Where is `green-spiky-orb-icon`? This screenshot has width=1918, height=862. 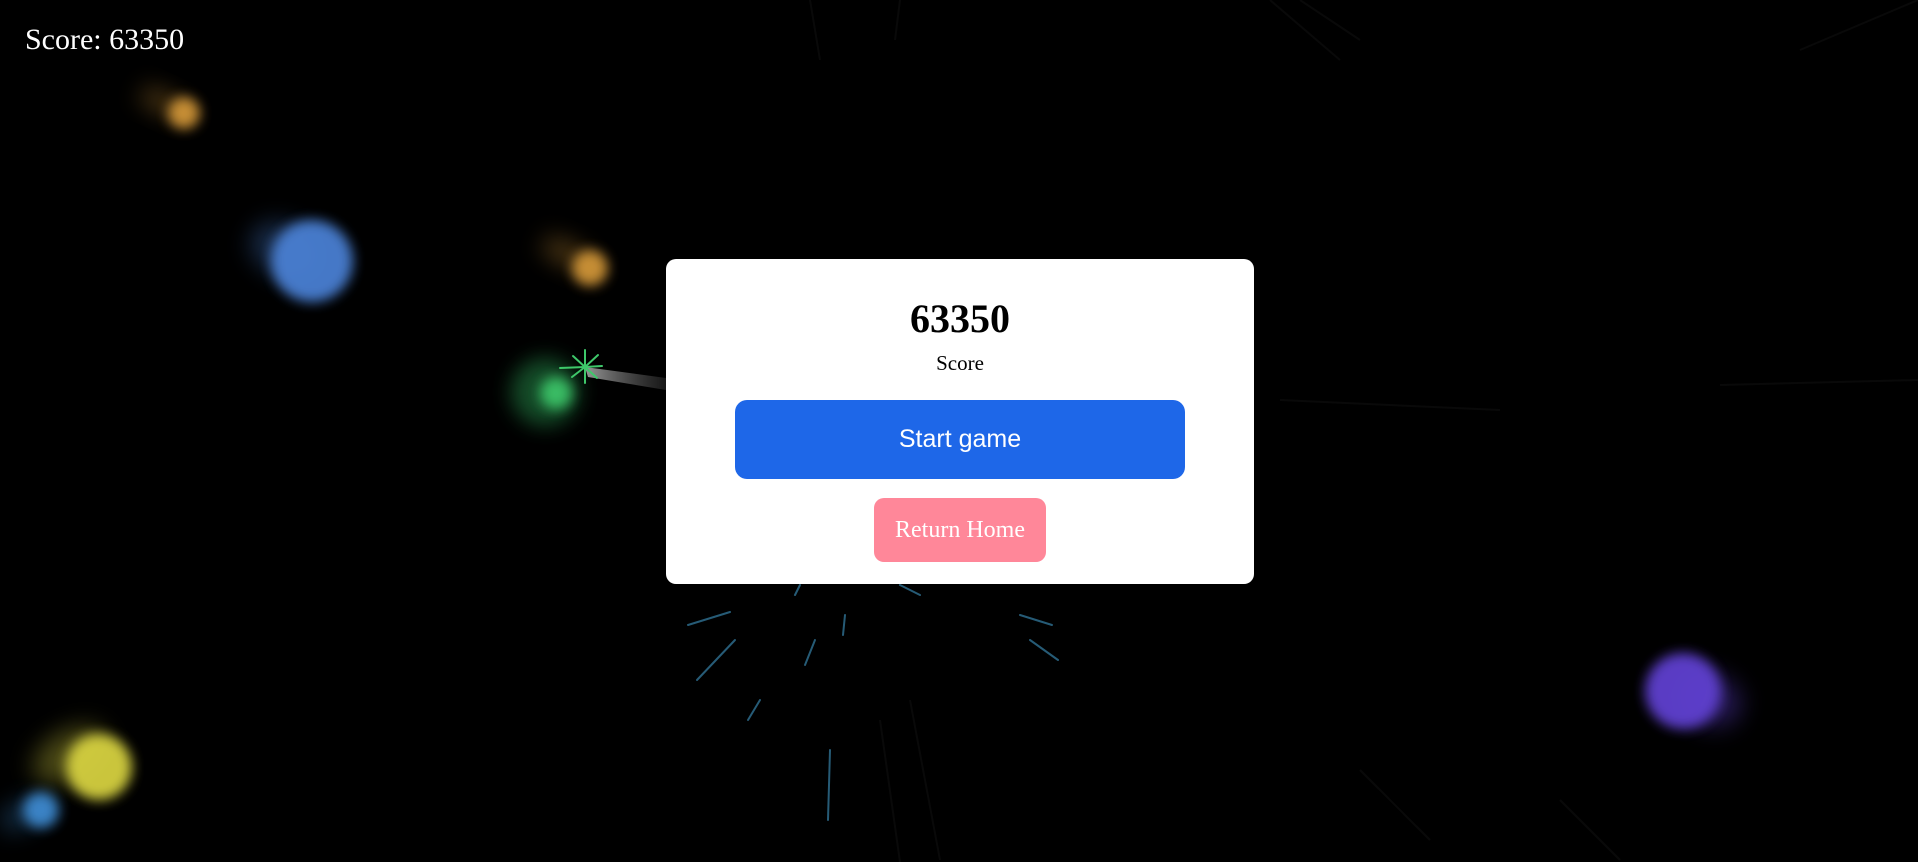 green-spiky-orb-icon is located at coordinates (557, 387).